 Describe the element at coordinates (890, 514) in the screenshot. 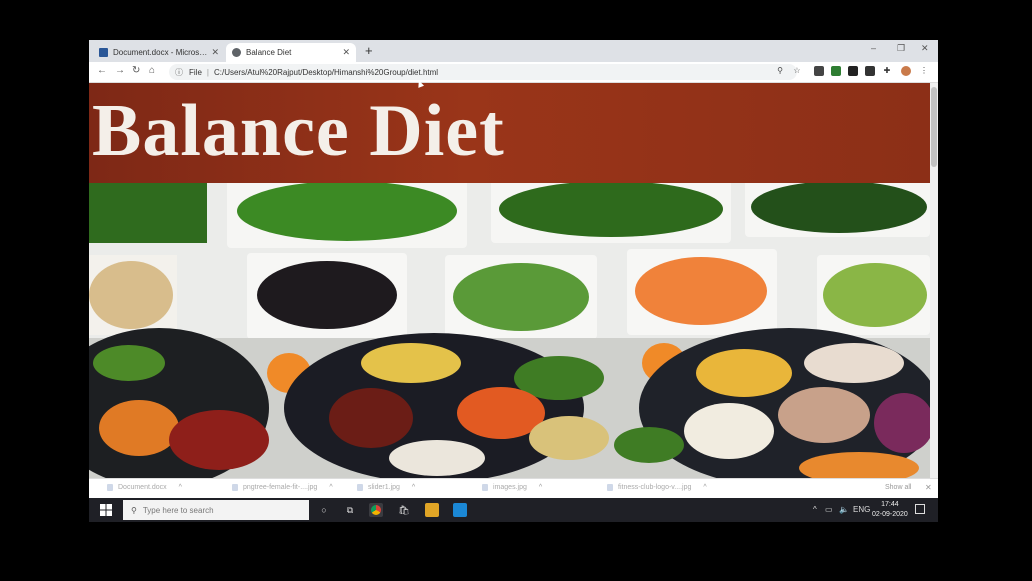

I see `clock-date: 02-09-2020` at that location.